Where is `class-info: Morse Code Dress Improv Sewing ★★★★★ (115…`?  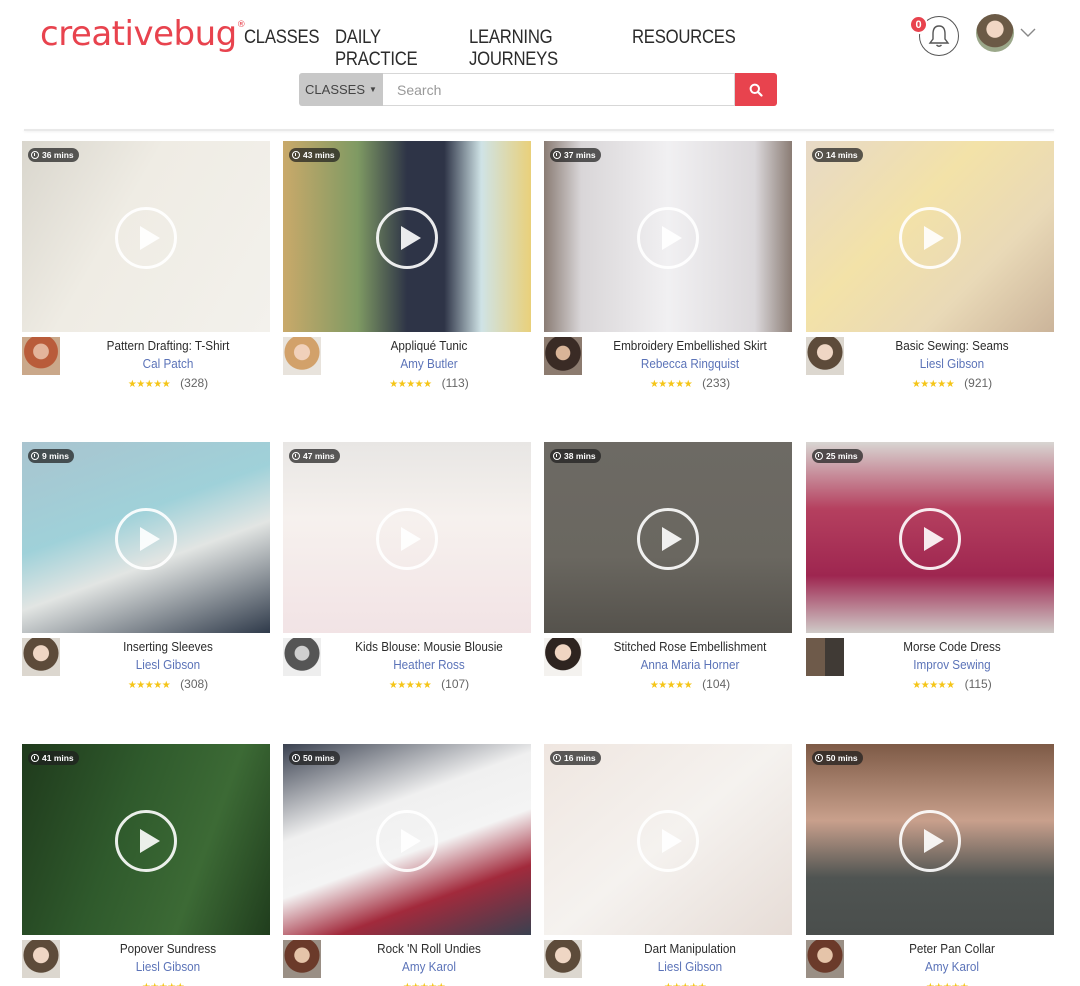 class-info: Morse Code Dress Improv Sewing ★★★★★ (115… is located at coordinates (952, 667).